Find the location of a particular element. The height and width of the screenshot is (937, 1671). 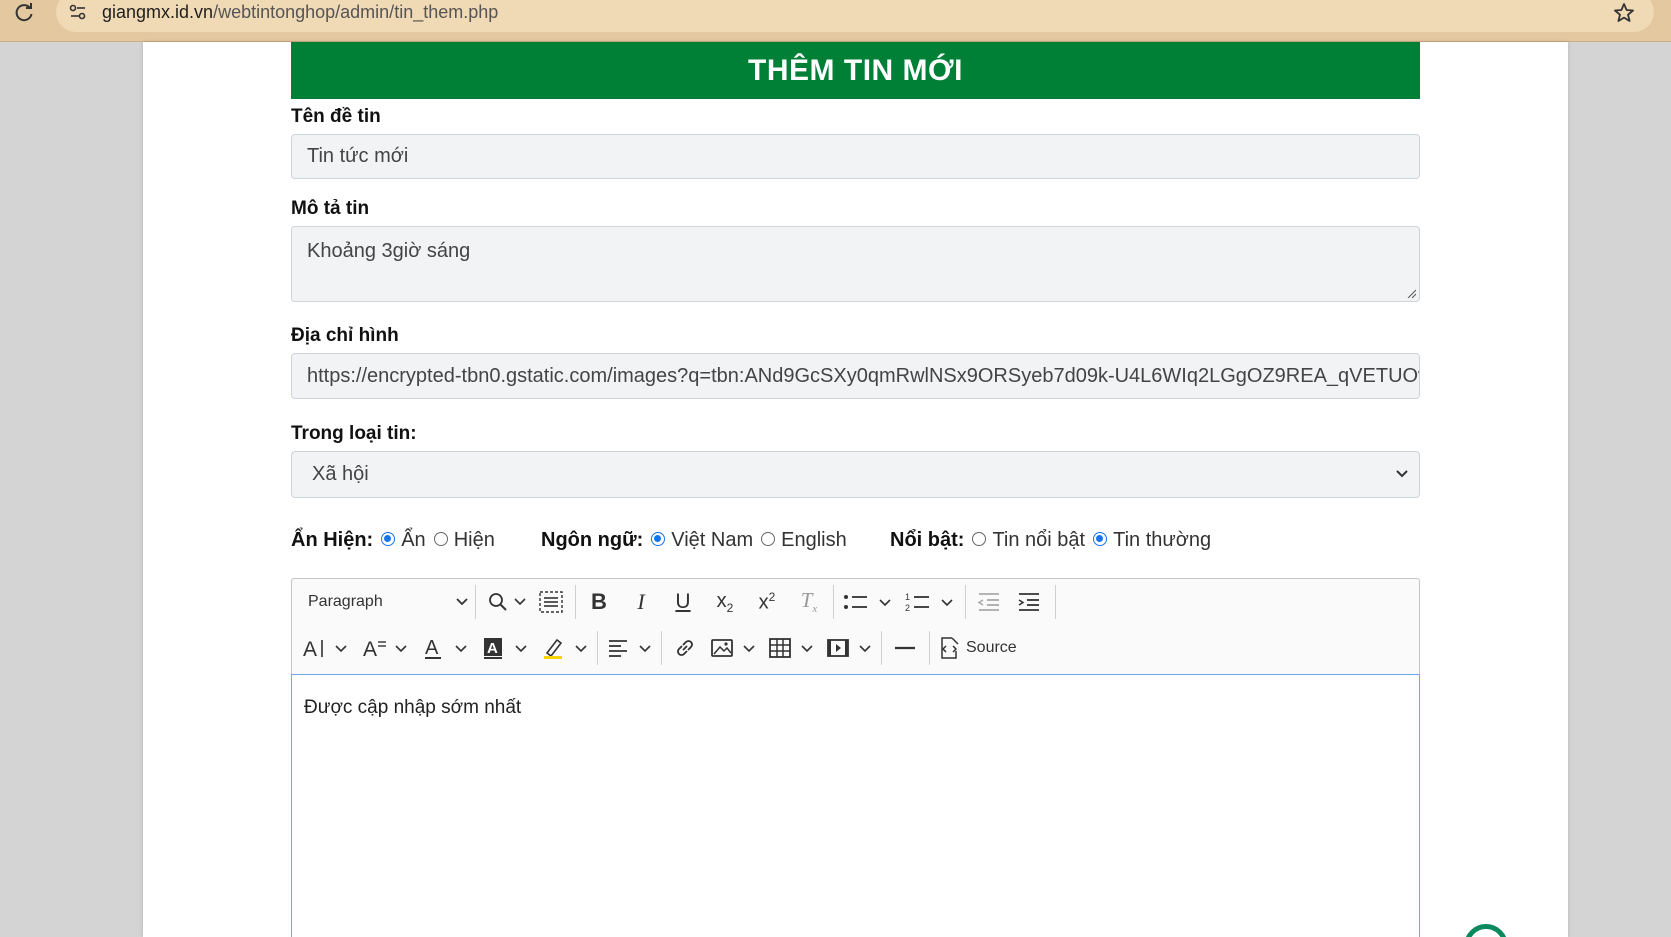

align-left-icon is located at coordinates (630, 648).